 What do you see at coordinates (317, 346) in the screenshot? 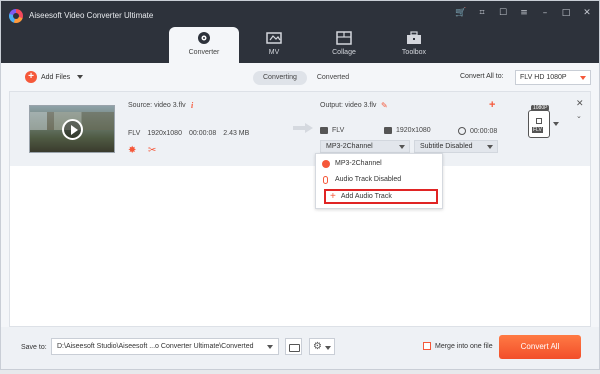
I see `gear-icon: ⚙` at bounding box center [317, 346].